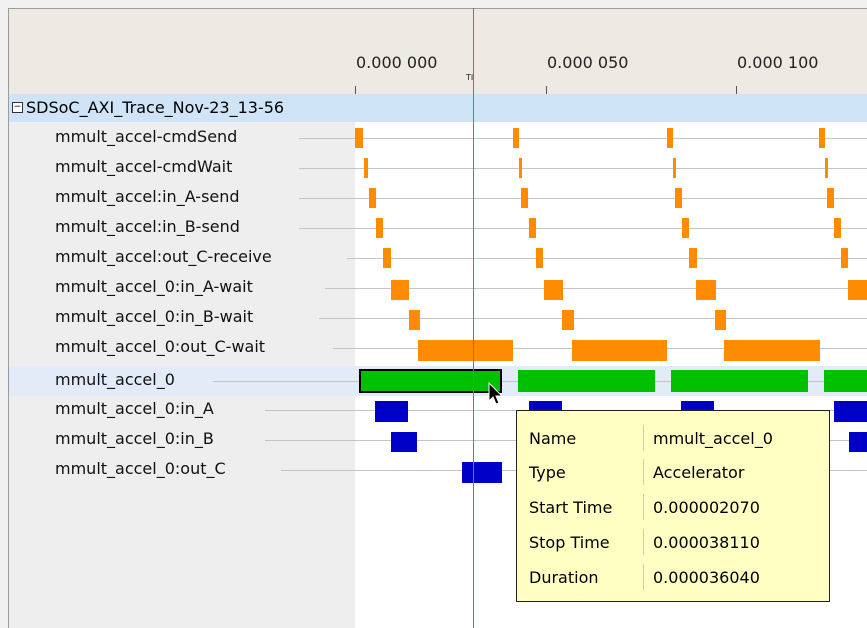 The width and height of the screenshot is (867, 628). What do you see at coordinates (569, 542) in the screenshot?
I see `tooltip-key: Stop Time` at bounding box center [569, 542].